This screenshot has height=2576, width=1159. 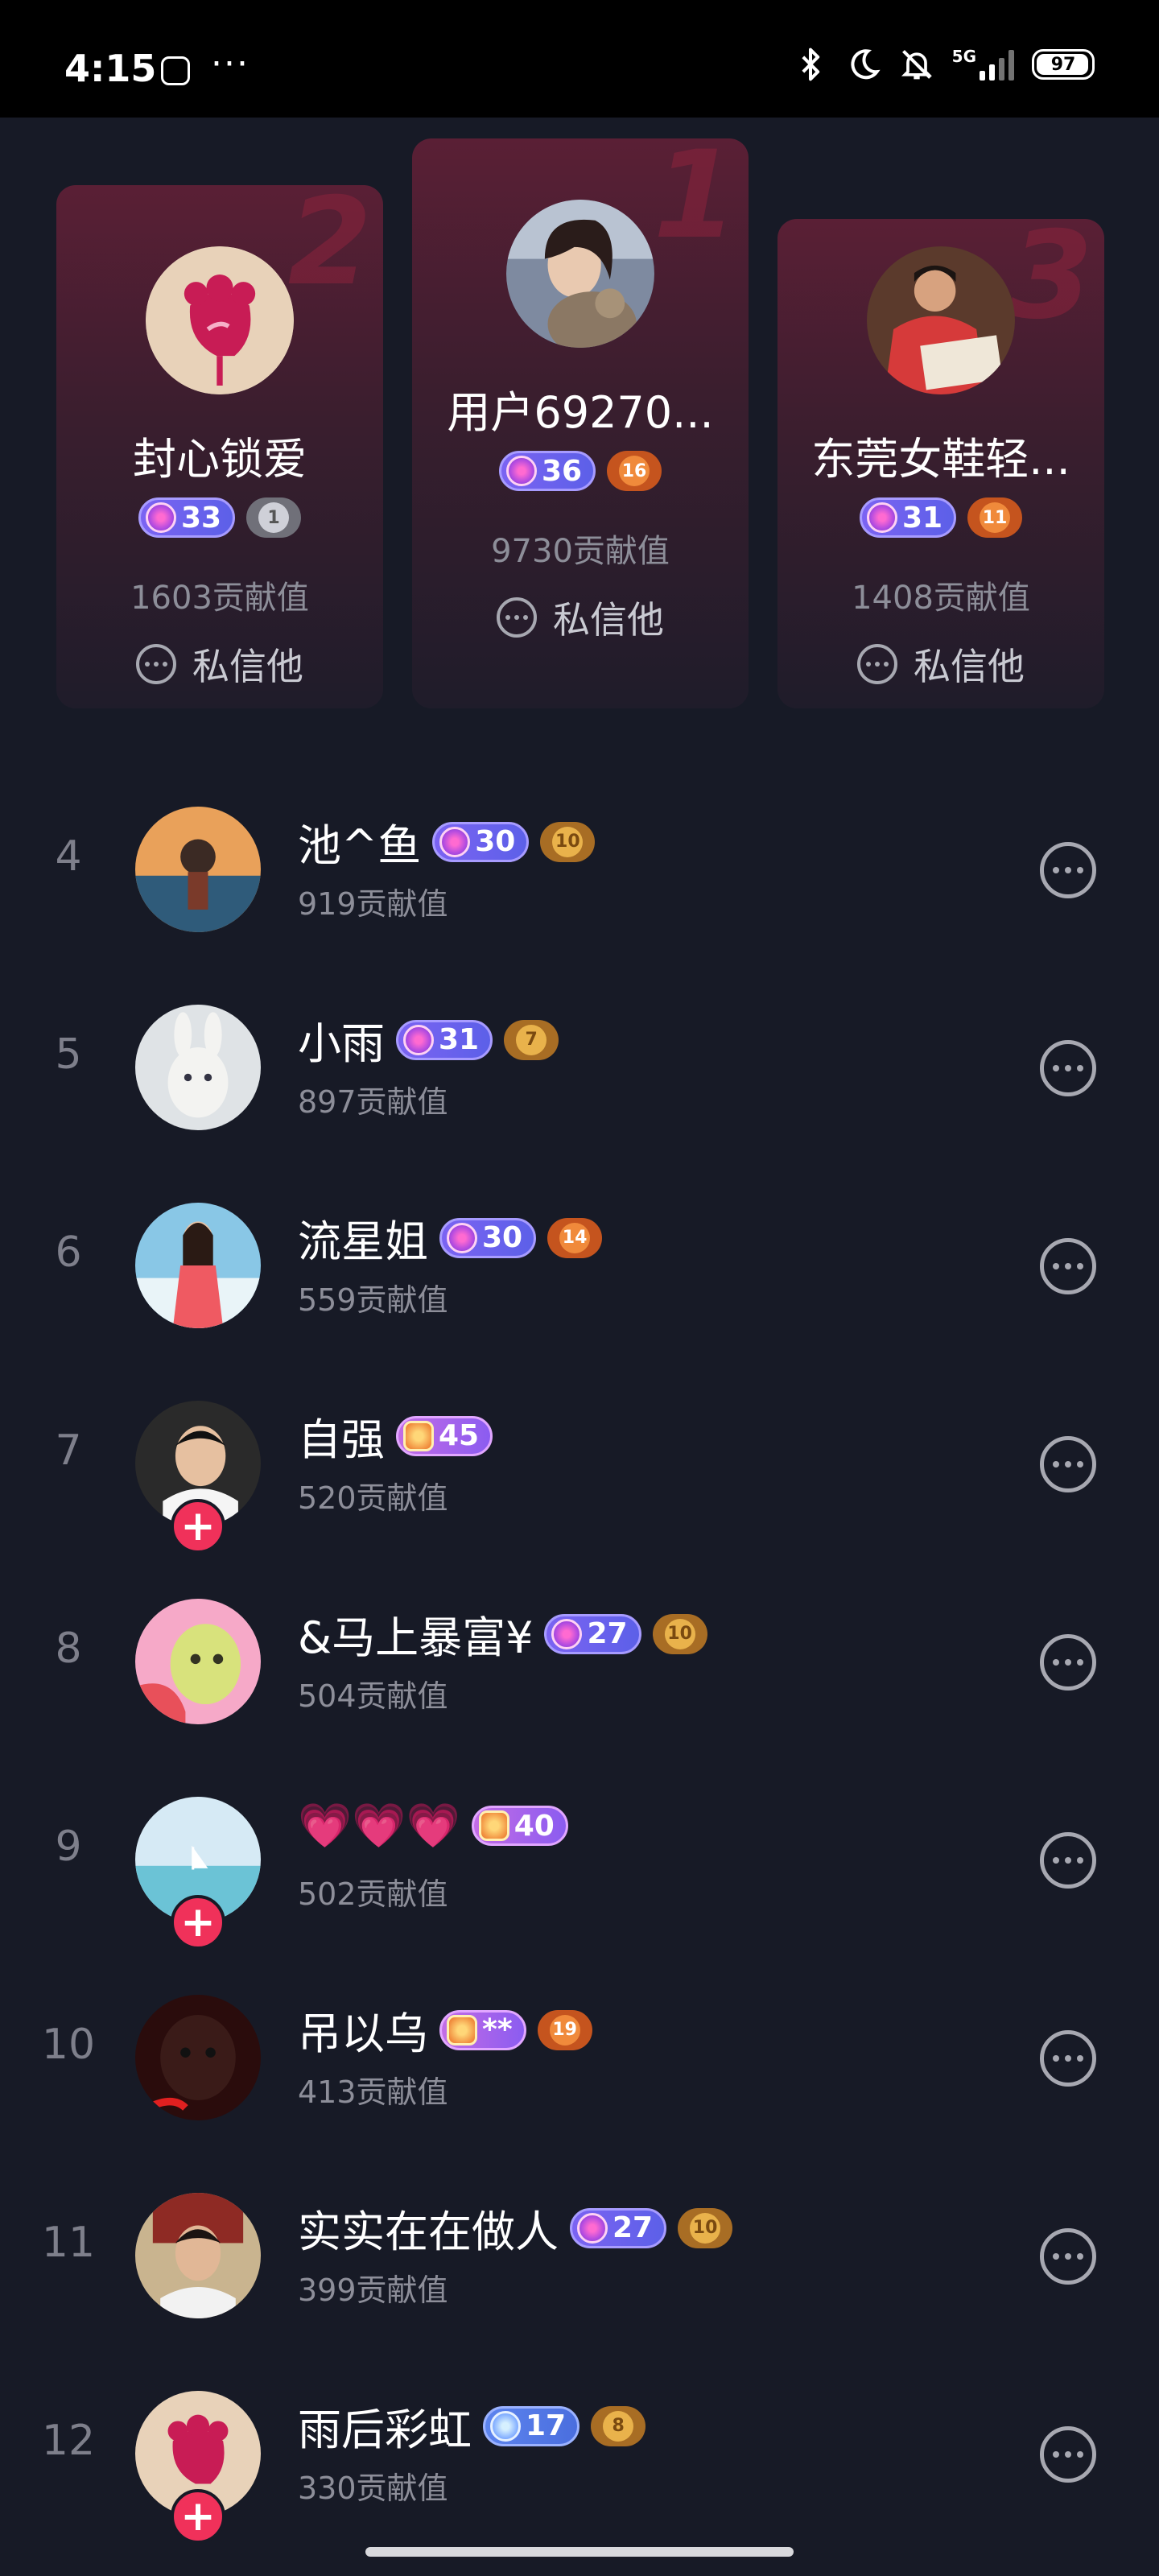 I want to click on network-type: 5G, so click(x=963, y=56).